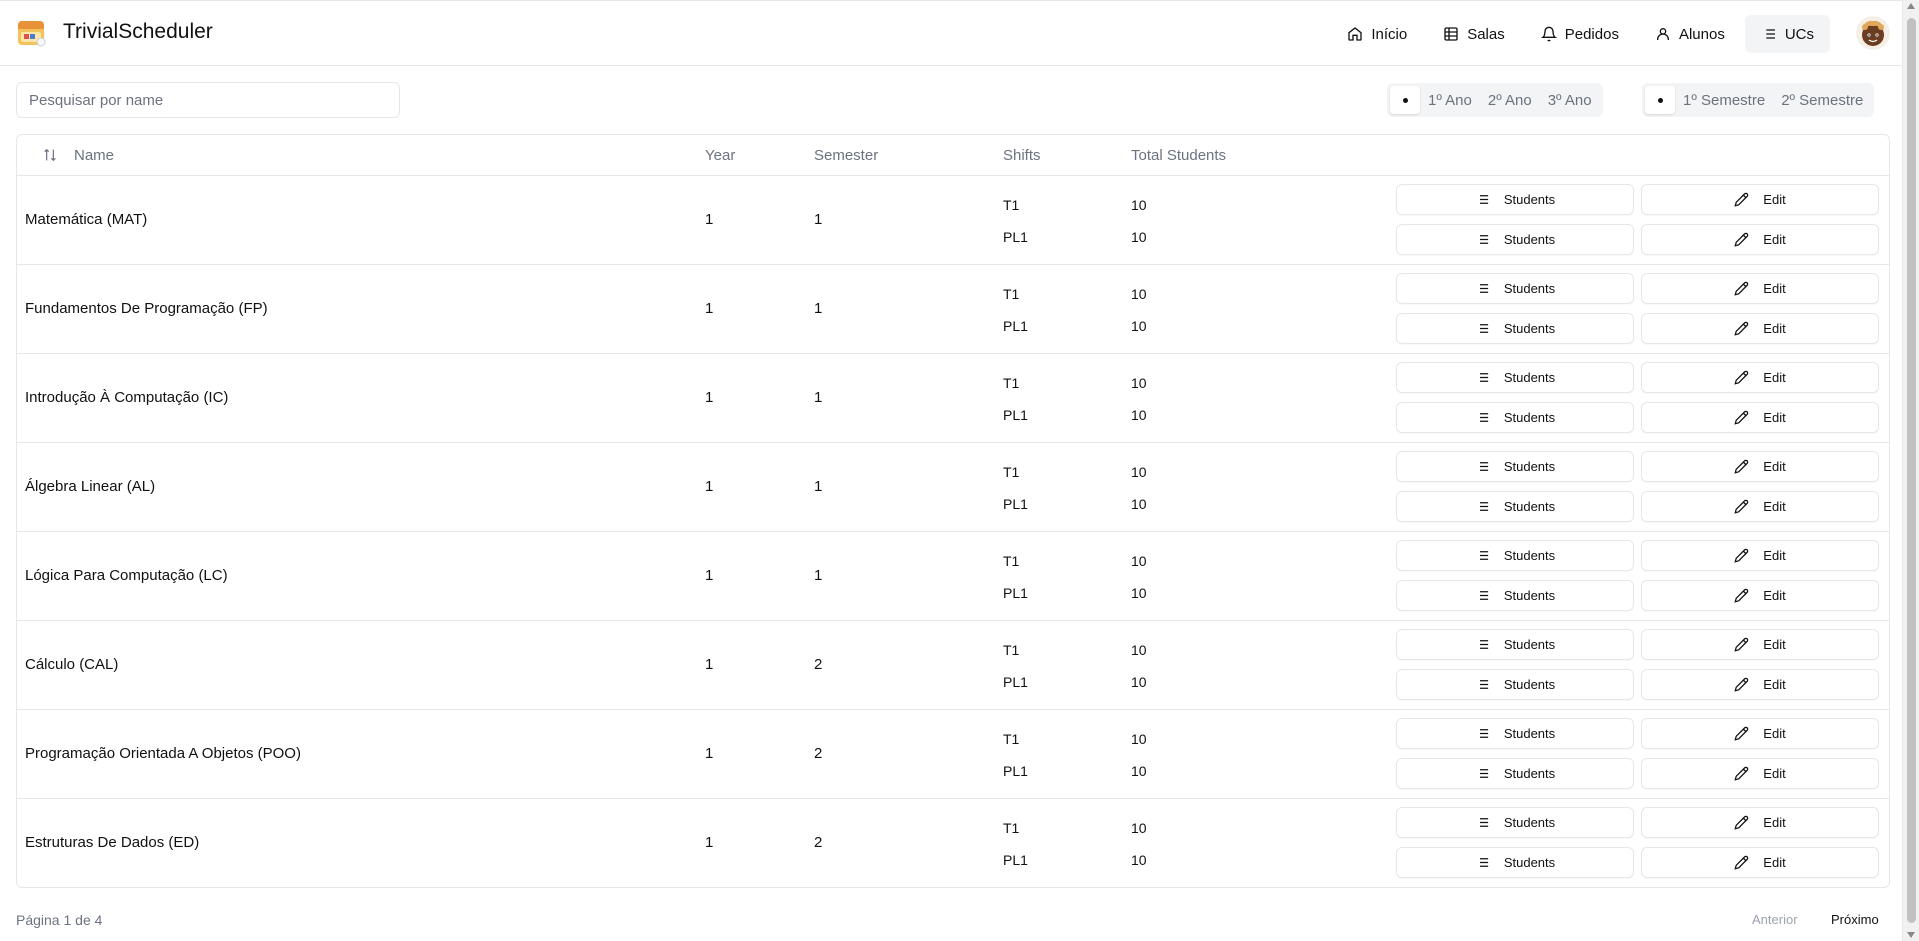 The image size is (1919, 941). What do you see at coordinates (1855, 919) in the screenshot?
I see `next-page-button: Próximo` at bounding box center [1855, 919].